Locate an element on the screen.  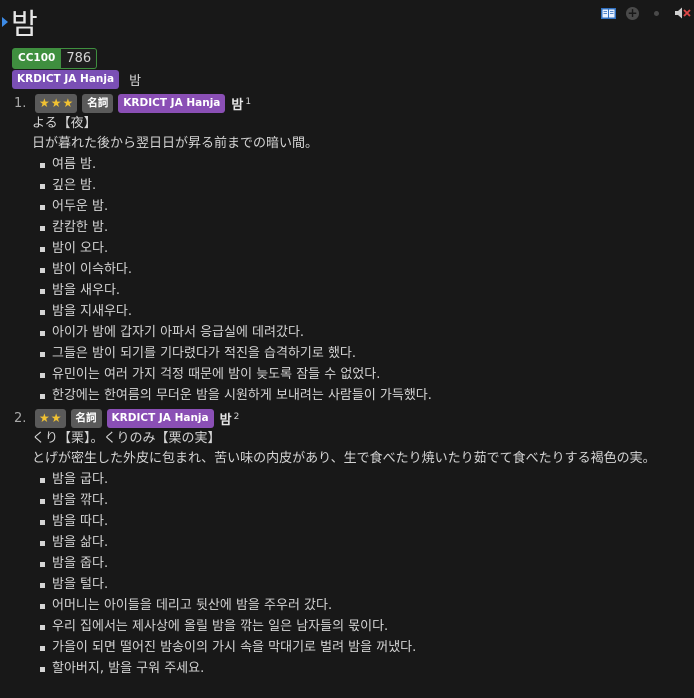
gloss-primary: くり【栗】。くりのみ【栗の実】 is located at coordinates (126, 438).